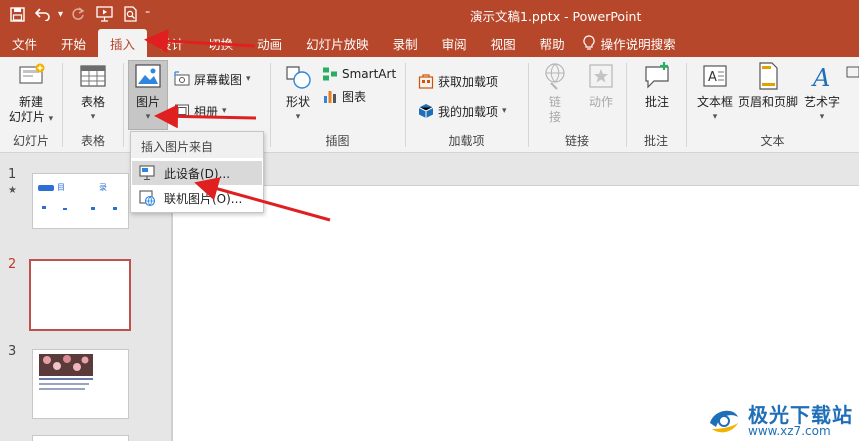 The width and height of the screenshot is (859, 441). I want to click on photo-album-button: 相册 ▾, so click(200, 111).